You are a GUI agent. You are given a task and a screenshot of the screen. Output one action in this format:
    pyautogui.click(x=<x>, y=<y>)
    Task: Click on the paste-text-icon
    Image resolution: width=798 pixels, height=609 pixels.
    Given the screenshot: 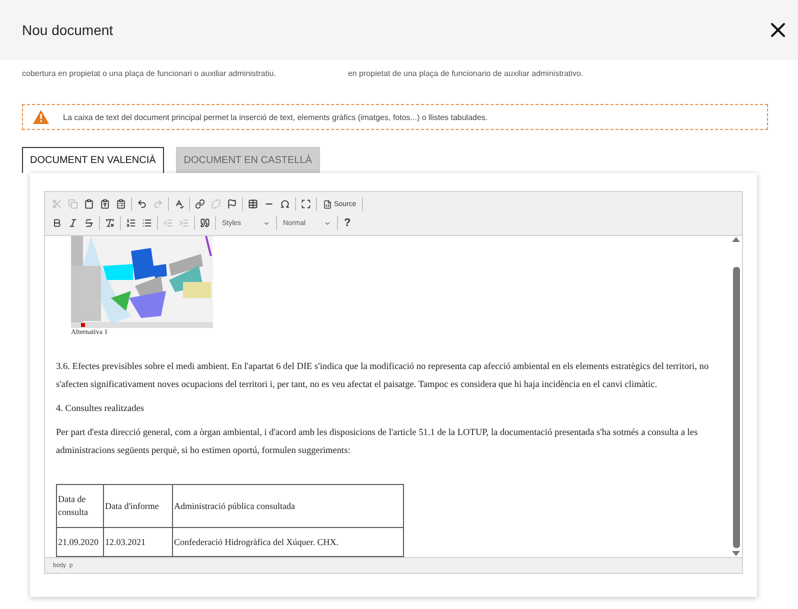 What is the action you would take?
    pyautogui.click(x=105, y=204)
    